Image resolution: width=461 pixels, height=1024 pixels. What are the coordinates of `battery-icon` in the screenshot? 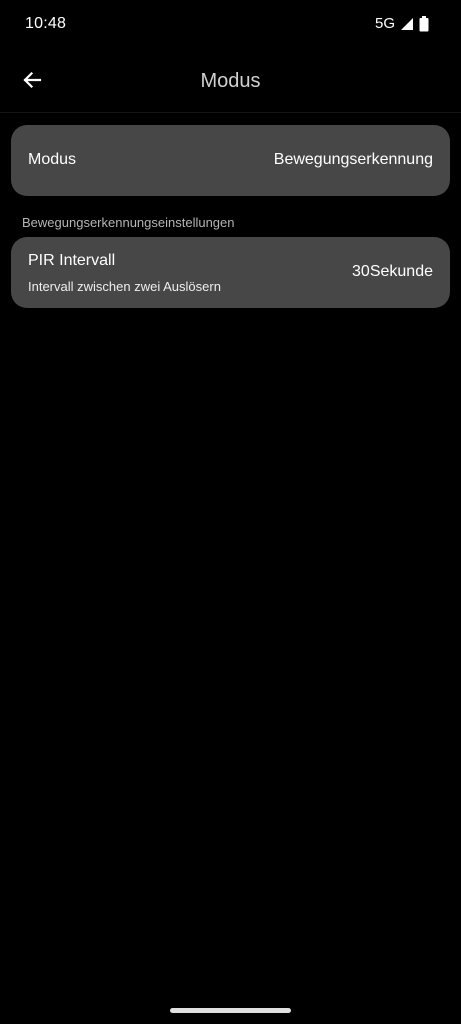 It's located at (424, 23).